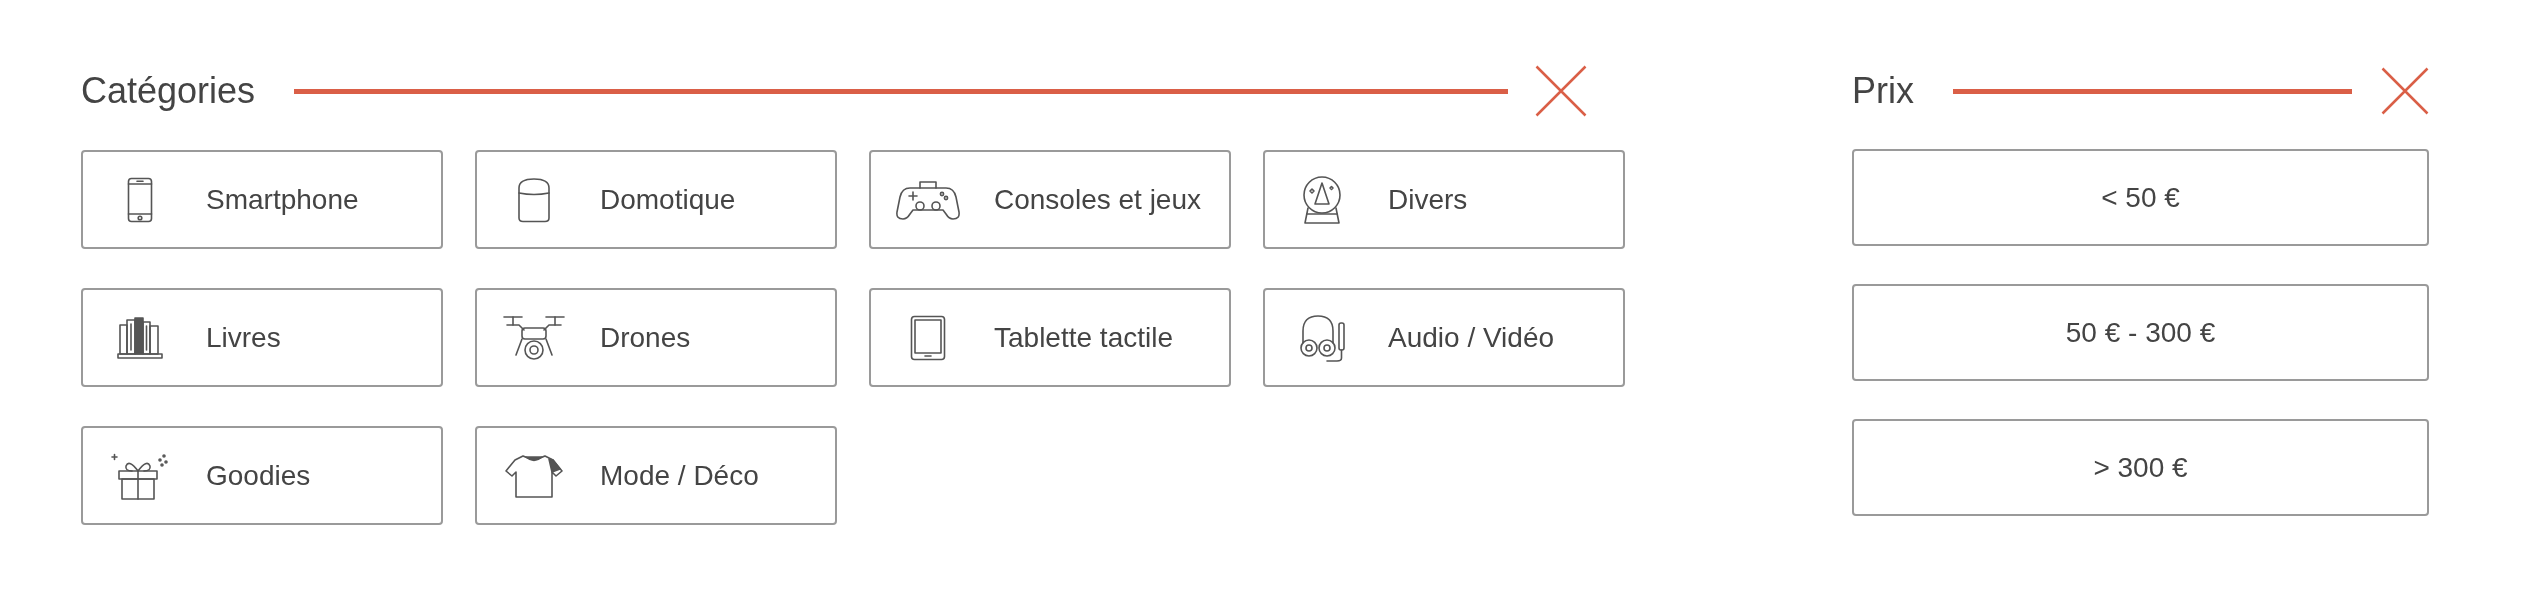 The image size is (2538, 614). Describe the element at coordinates (140, 337) in the screenshot. I see `books-icon` at that location.